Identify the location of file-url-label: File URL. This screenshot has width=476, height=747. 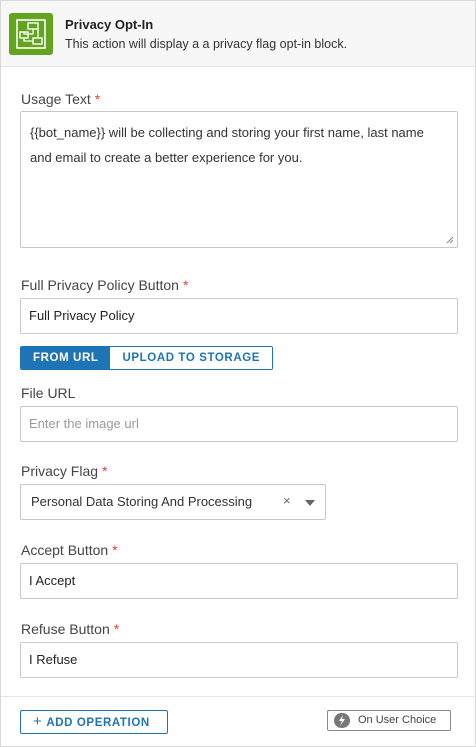
(48, 393).